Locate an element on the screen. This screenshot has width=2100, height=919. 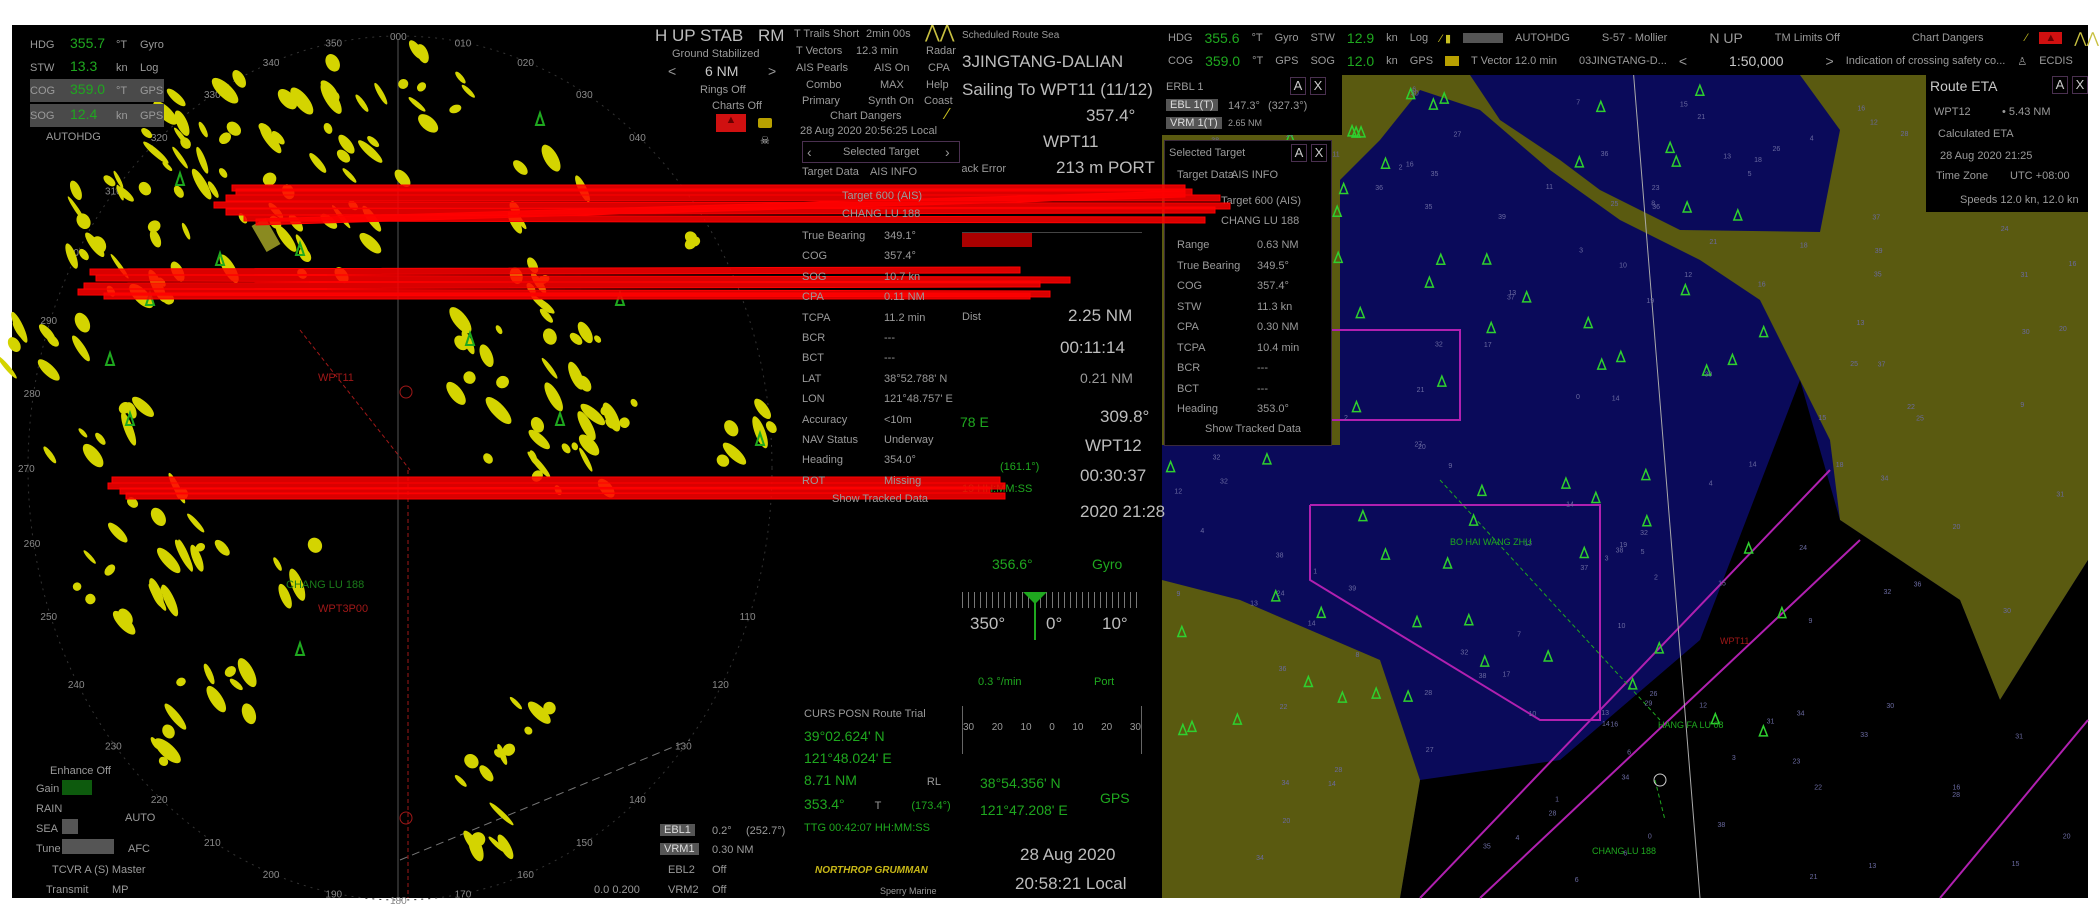
depth-sounding: 7 is located at coordinates (1519, 634).